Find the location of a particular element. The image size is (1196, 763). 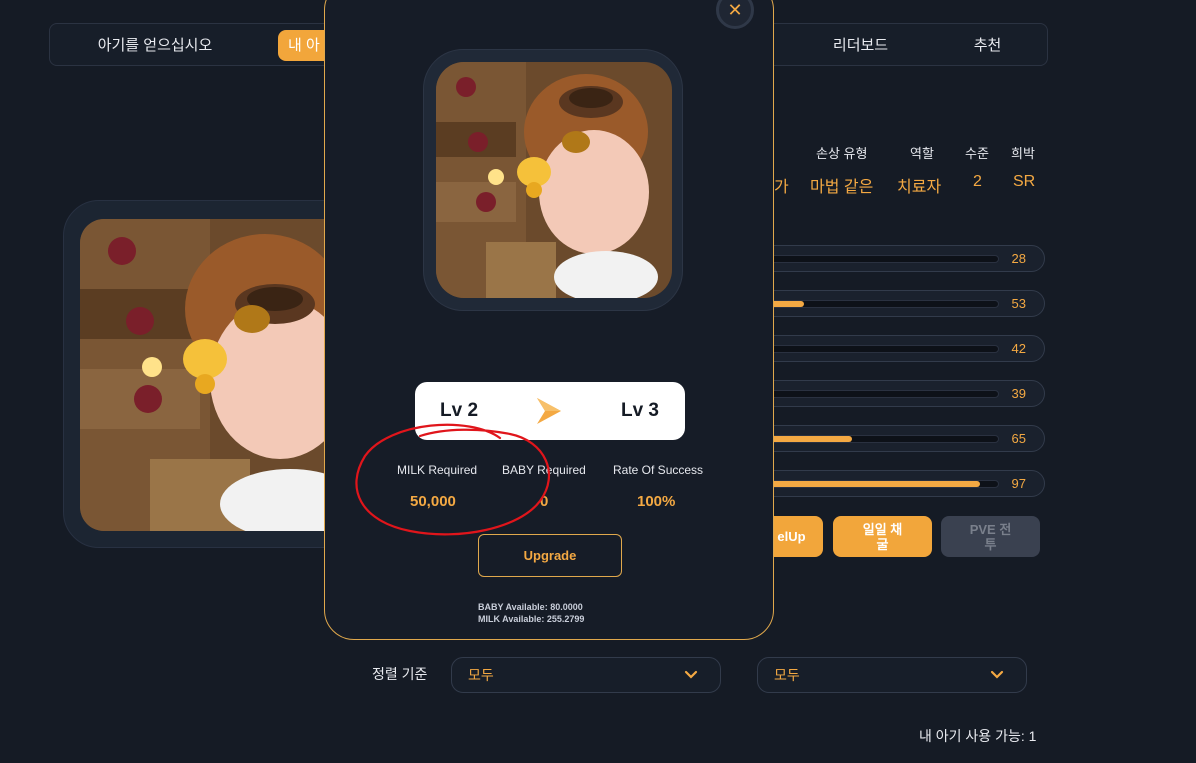

sort-select-1-value: 모두 is located at coordinates (481, 675).